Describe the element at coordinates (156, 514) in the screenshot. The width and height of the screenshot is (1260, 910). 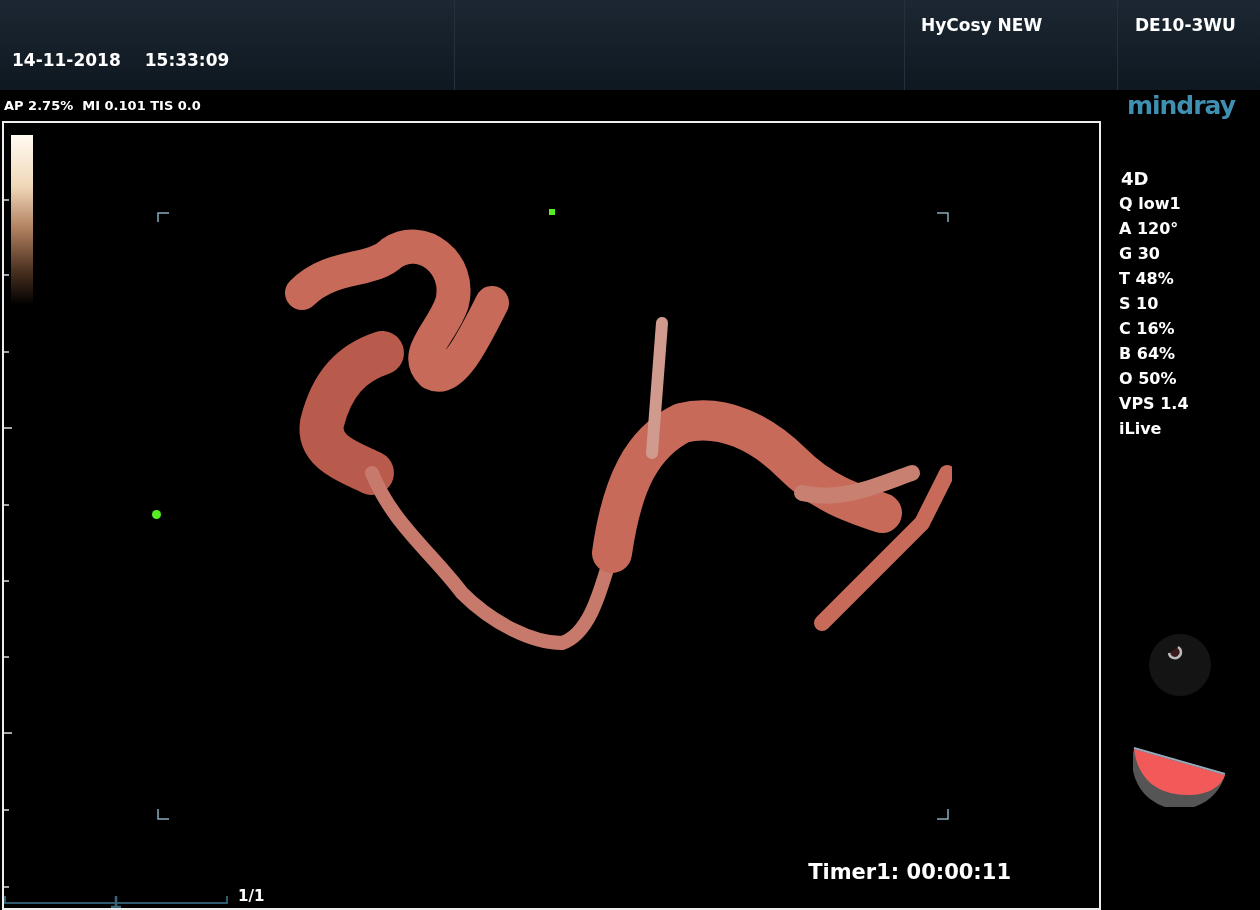
I see `marker-dot` at that location.